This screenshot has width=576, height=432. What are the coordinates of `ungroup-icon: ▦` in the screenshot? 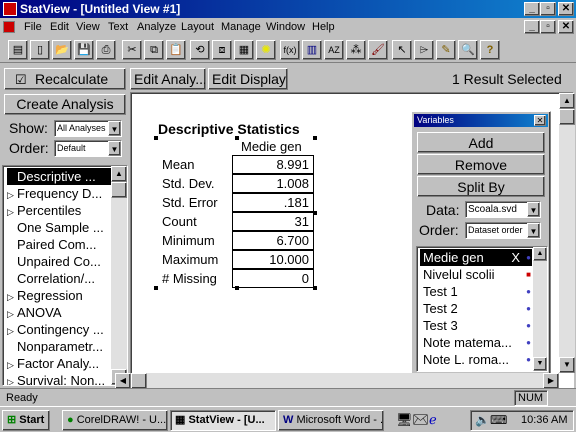 It's located at (244, 50).